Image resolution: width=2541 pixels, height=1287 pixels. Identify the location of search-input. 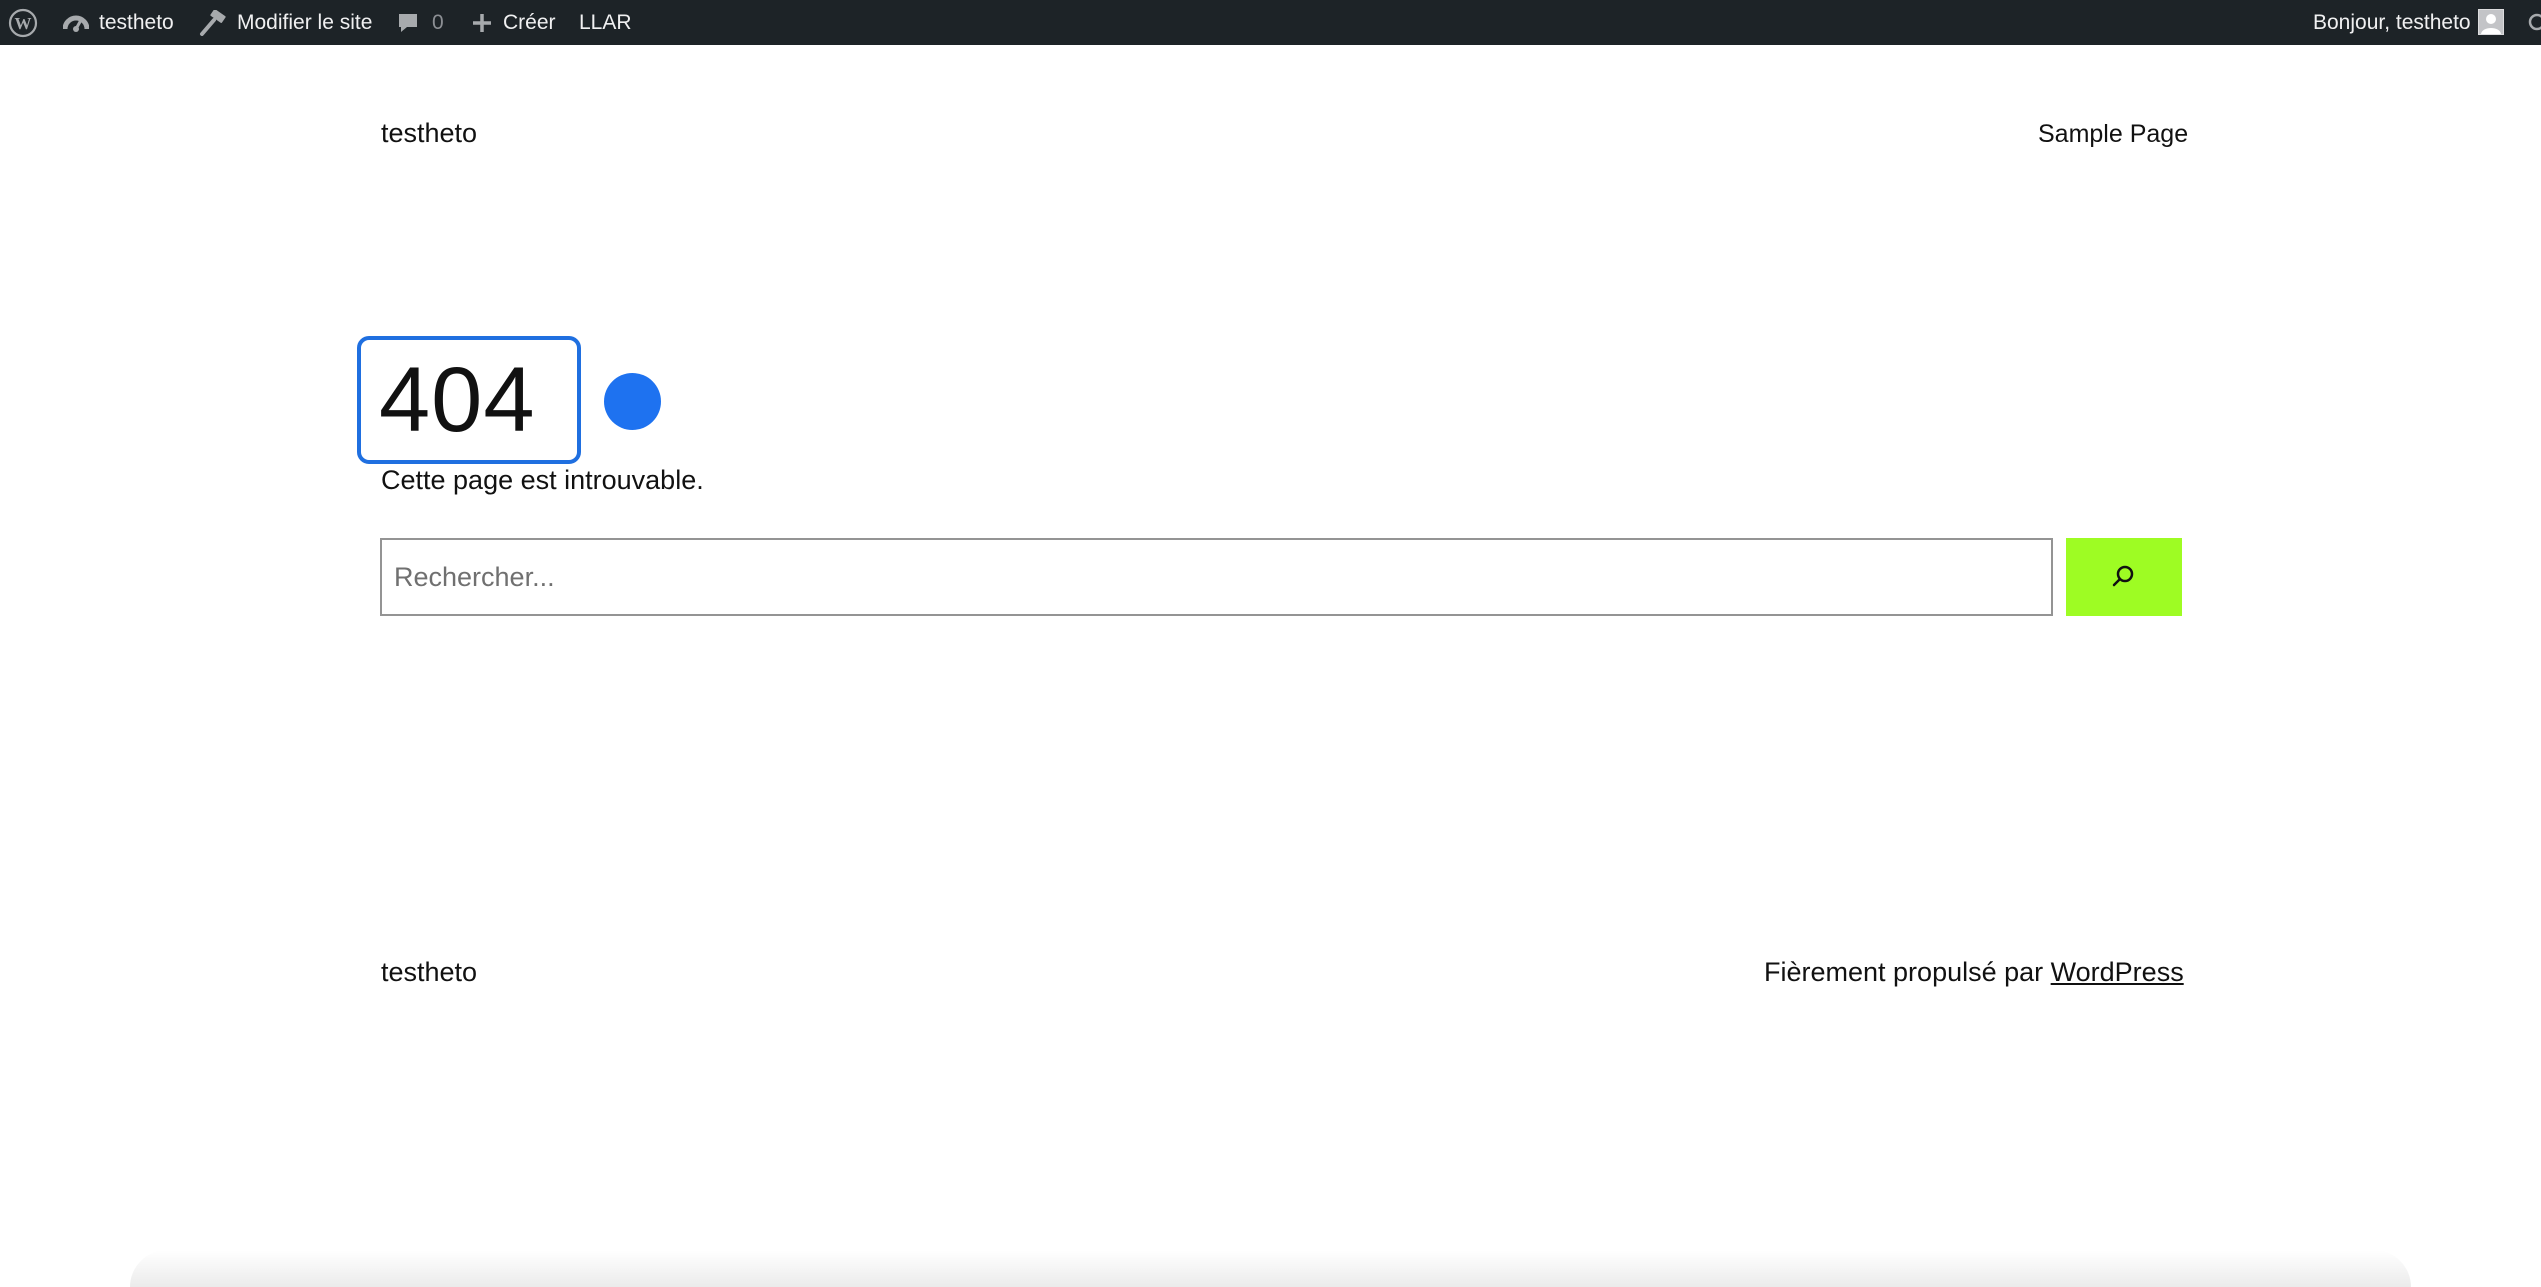
(1216, 577).